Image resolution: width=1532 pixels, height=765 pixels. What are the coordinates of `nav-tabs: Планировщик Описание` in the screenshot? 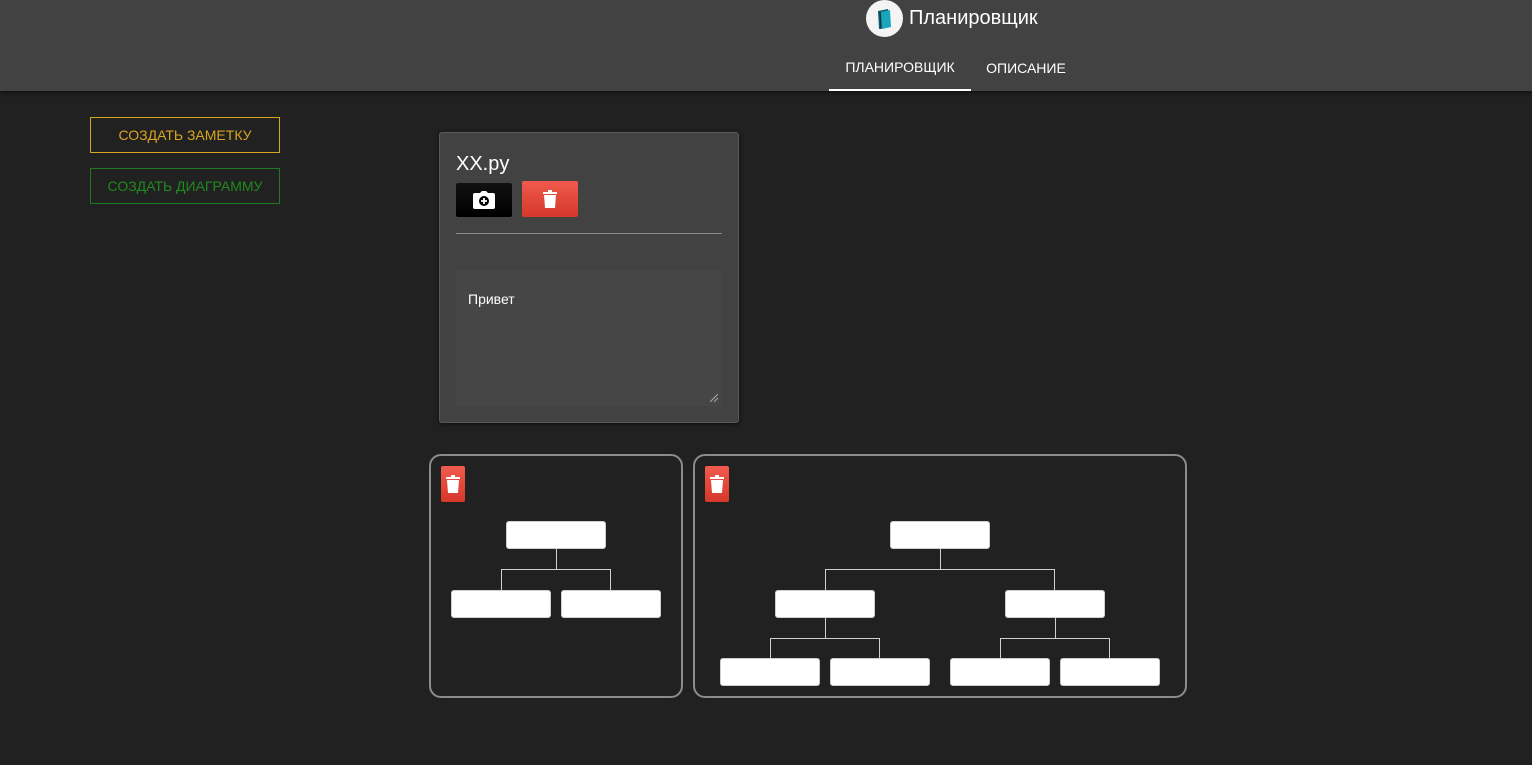 It's located at (955, 67).